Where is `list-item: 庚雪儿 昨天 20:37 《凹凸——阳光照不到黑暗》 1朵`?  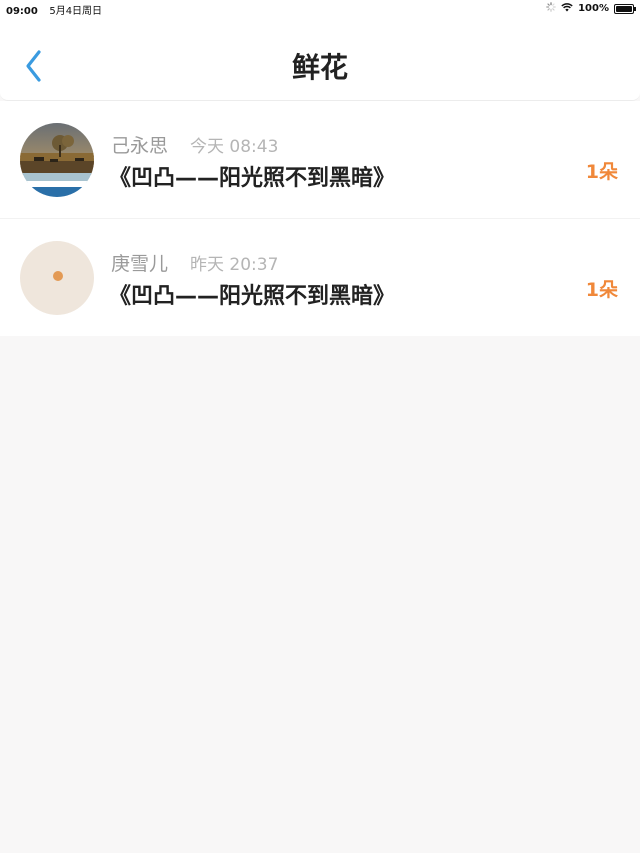
list-item: 庚雪儿 昨天 20:37 《凹凸——阳光照不到黑暗》 1朵 is located at coordinates (320, 277).